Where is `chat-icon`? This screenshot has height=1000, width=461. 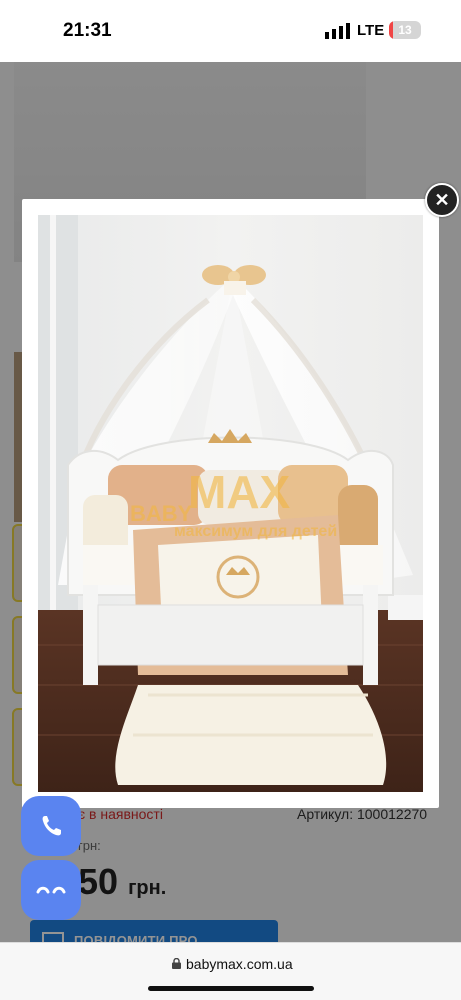
chat-icon is located at coordinates (51, 890).